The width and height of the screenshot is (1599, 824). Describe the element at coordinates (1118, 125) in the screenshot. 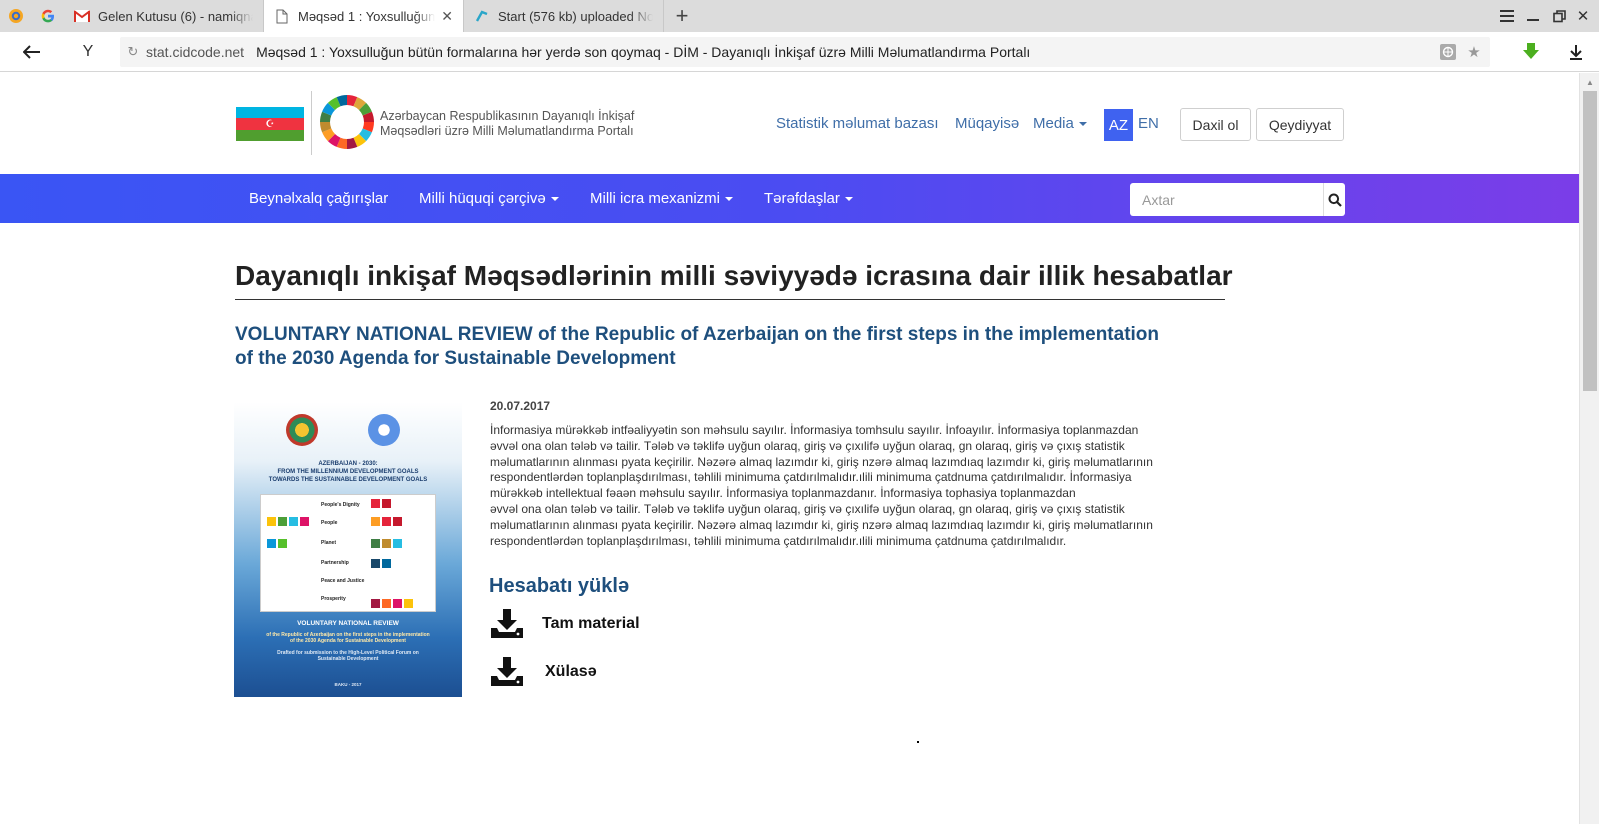

I see `lang-az-button: AZ` at that location.